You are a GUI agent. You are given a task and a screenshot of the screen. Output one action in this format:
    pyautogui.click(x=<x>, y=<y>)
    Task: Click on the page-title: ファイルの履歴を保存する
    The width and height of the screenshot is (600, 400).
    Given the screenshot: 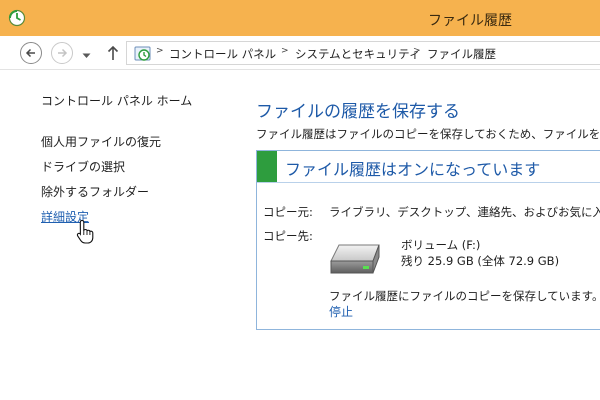 What is the action you would take?
    pyautogui.click(x=358, y=112)
    